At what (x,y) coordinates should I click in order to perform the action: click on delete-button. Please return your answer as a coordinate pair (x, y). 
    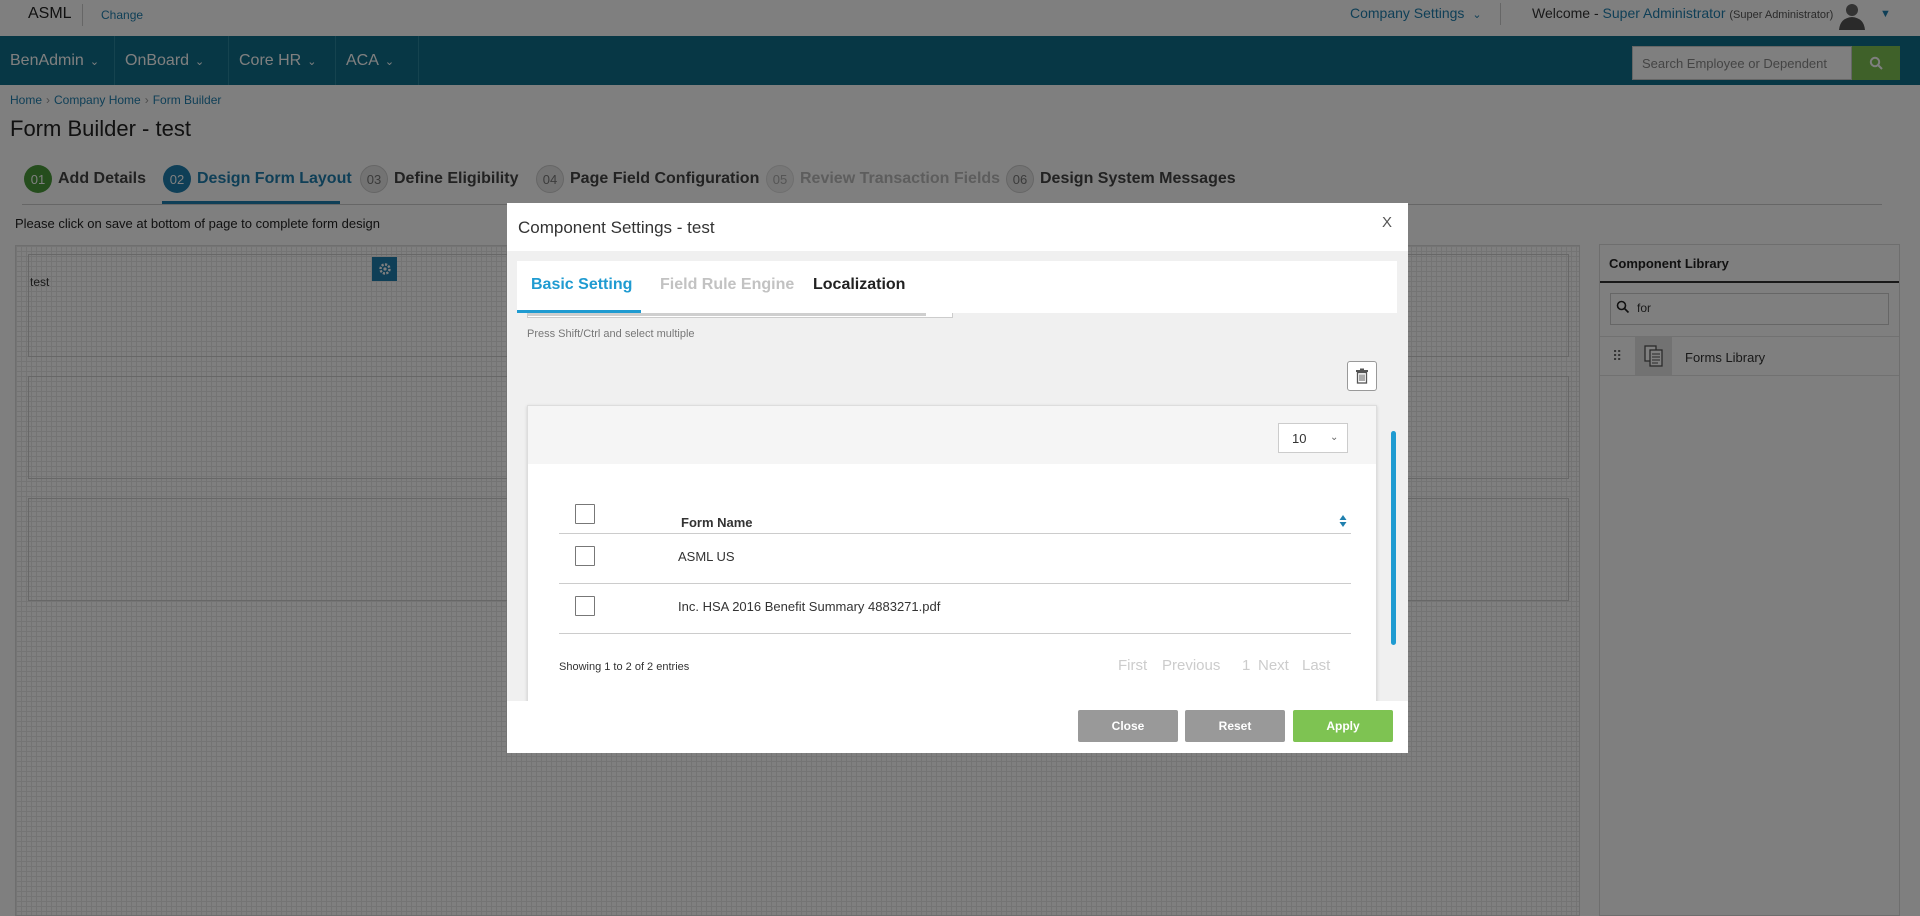
    Looking at the image, I should click on (1362, 376).